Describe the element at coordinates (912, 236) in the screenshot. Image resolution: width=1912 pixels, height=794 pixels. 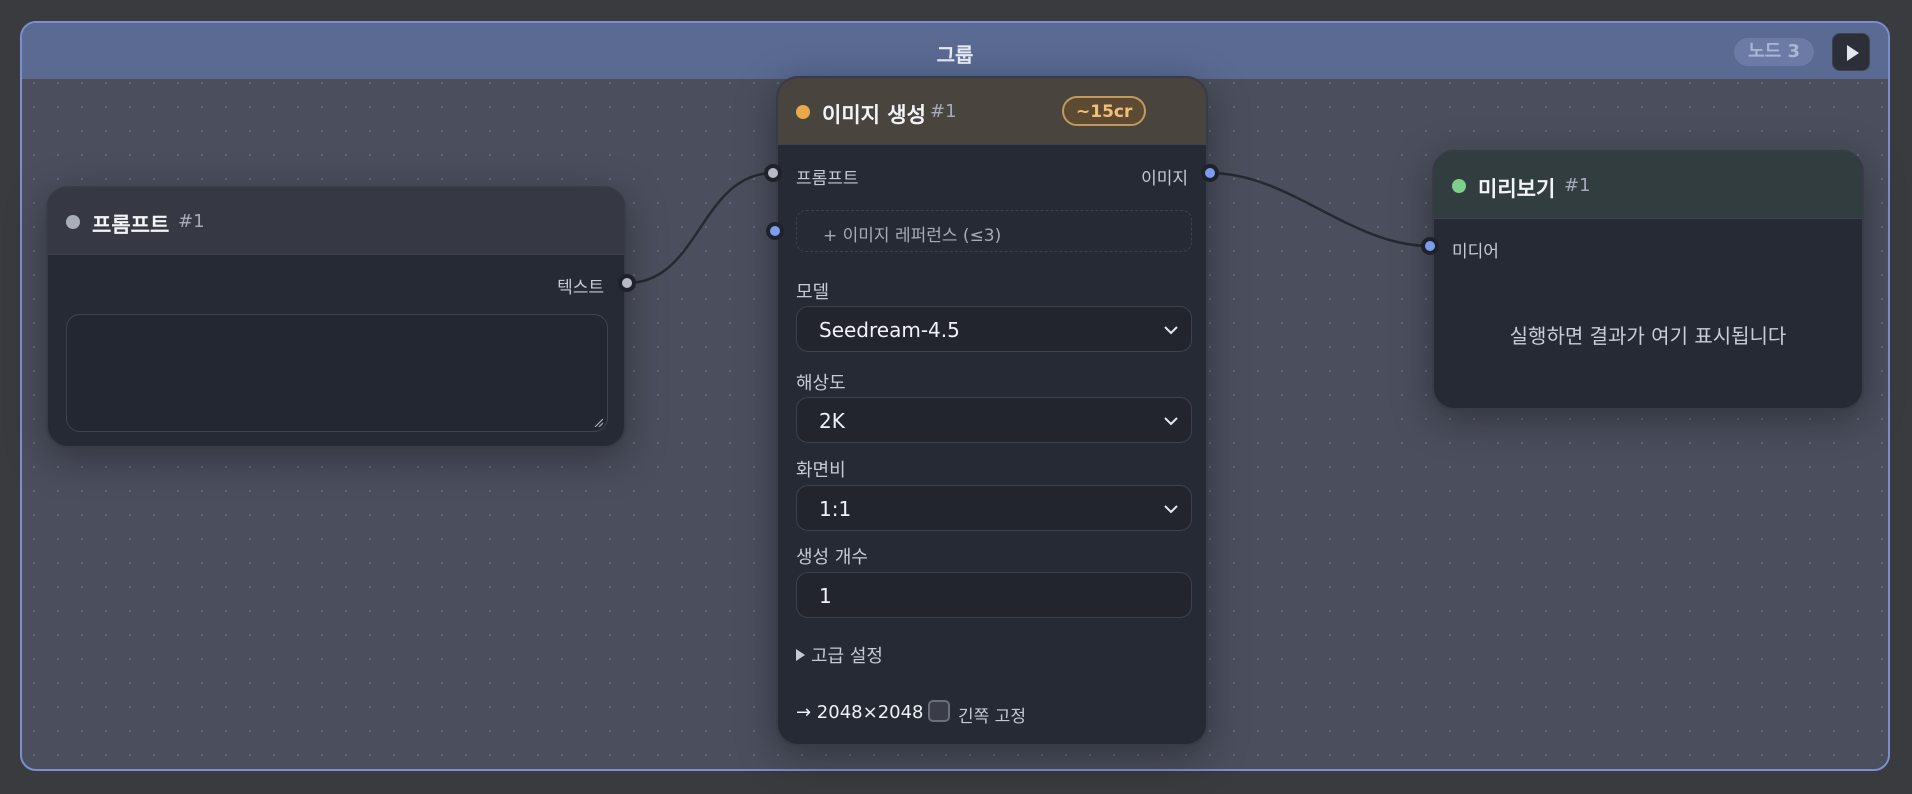
I see `reference-label: + 이미지 레퍼런스 (≤3)` at that location.